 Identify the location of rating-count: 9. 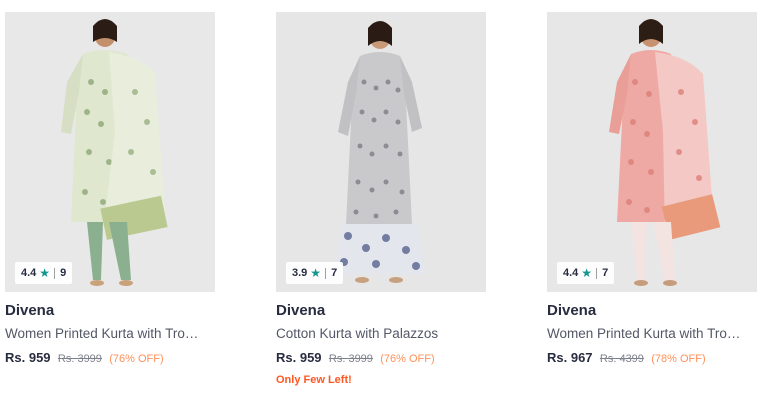
(63, 273).